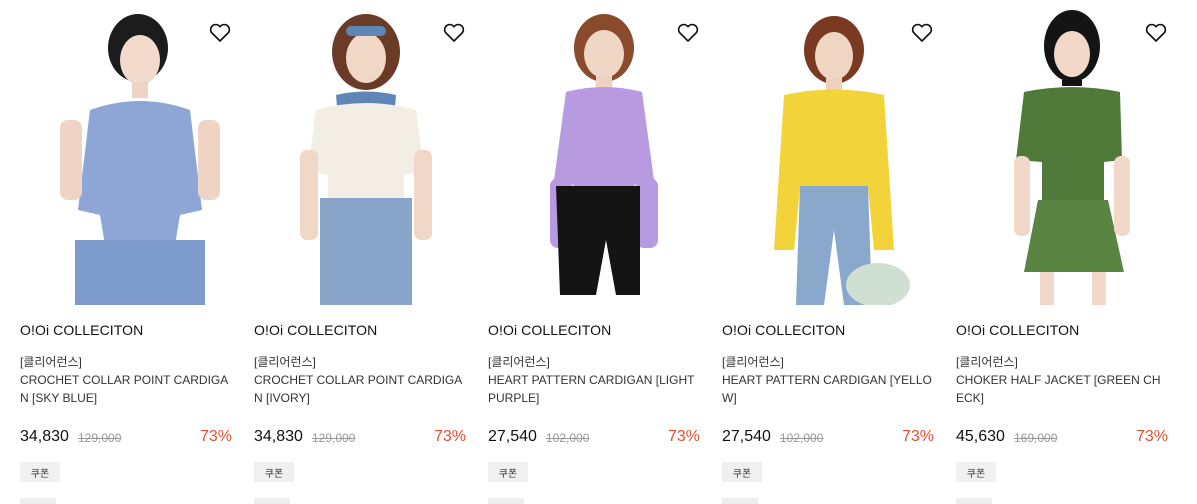  I want to click on product-title: HEART PATTERN CARDIGAN [YELLOW], so click(828, 389).